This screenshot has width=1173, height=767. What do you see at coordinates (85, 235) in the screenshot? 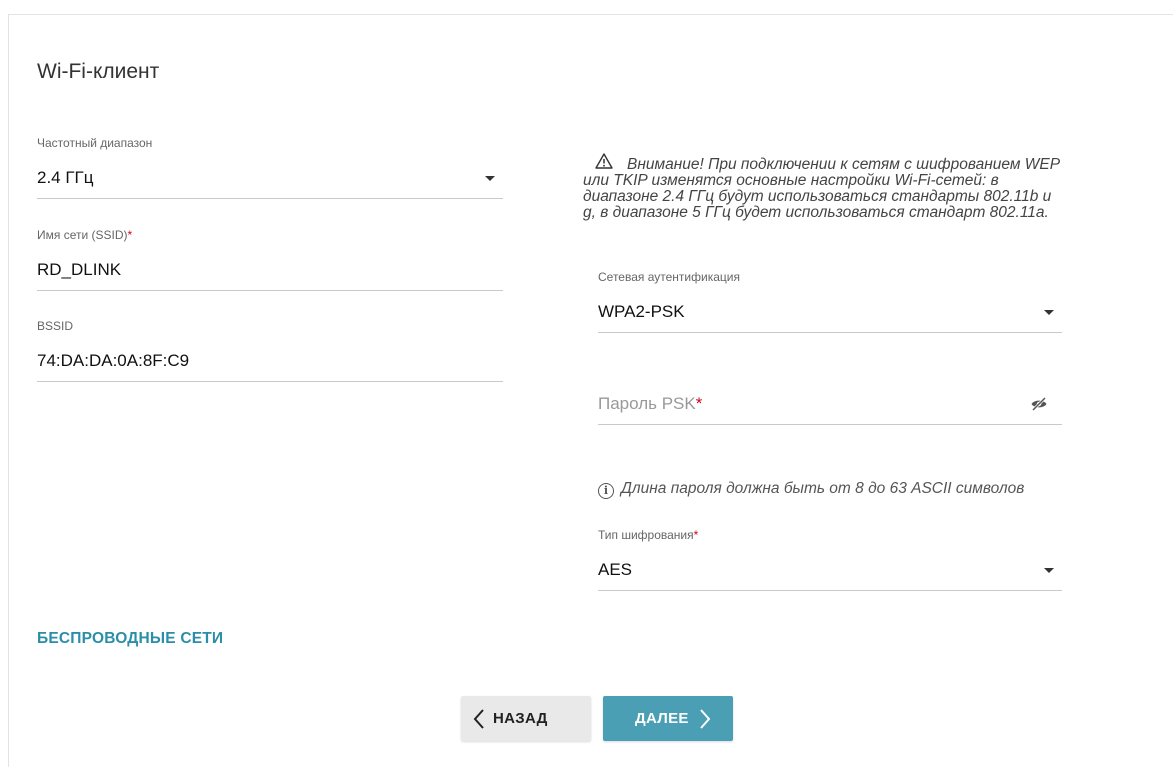
I see `ssid-label: Имя сети (SSID)*` at bounding box center [85, 235].